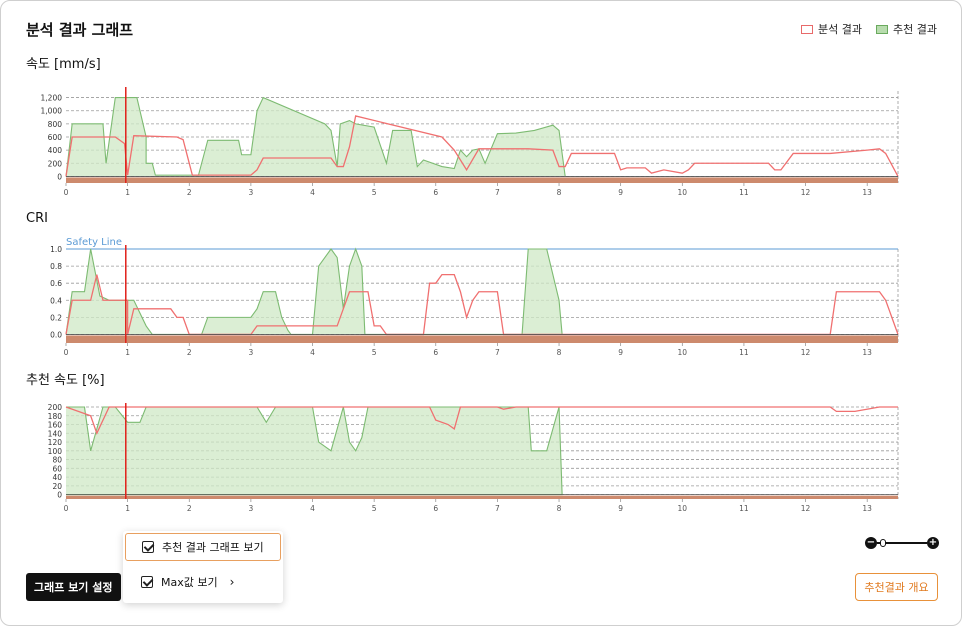  Describe the element at coordinates (57, 486) in the screenshot. I see `y-tick-label: 20` at that location.